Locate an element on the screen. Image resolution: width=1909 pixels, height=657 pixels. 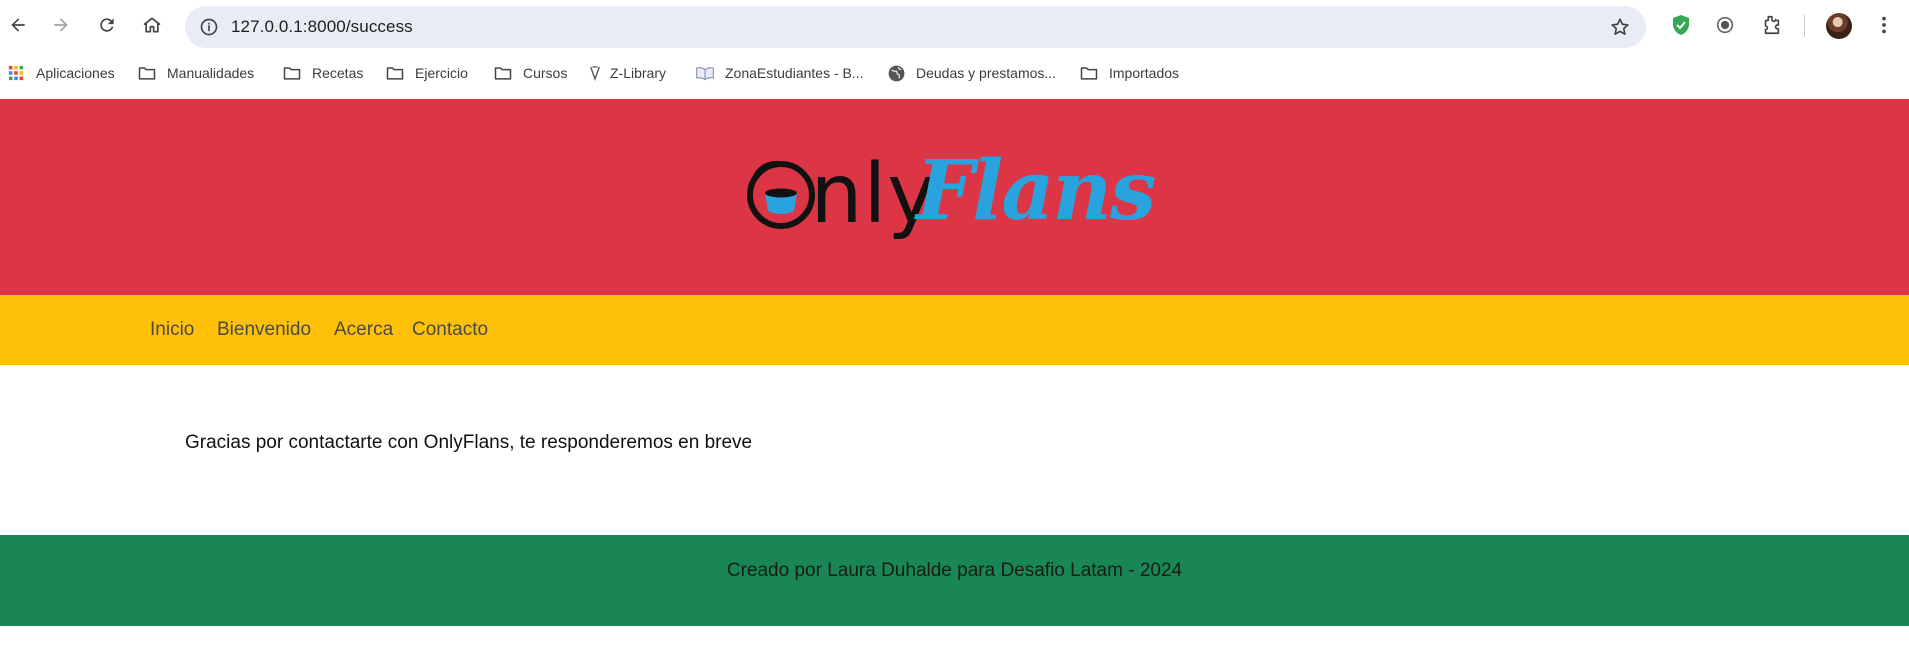
arrow-right-icon is located at coordinates (61, 25).